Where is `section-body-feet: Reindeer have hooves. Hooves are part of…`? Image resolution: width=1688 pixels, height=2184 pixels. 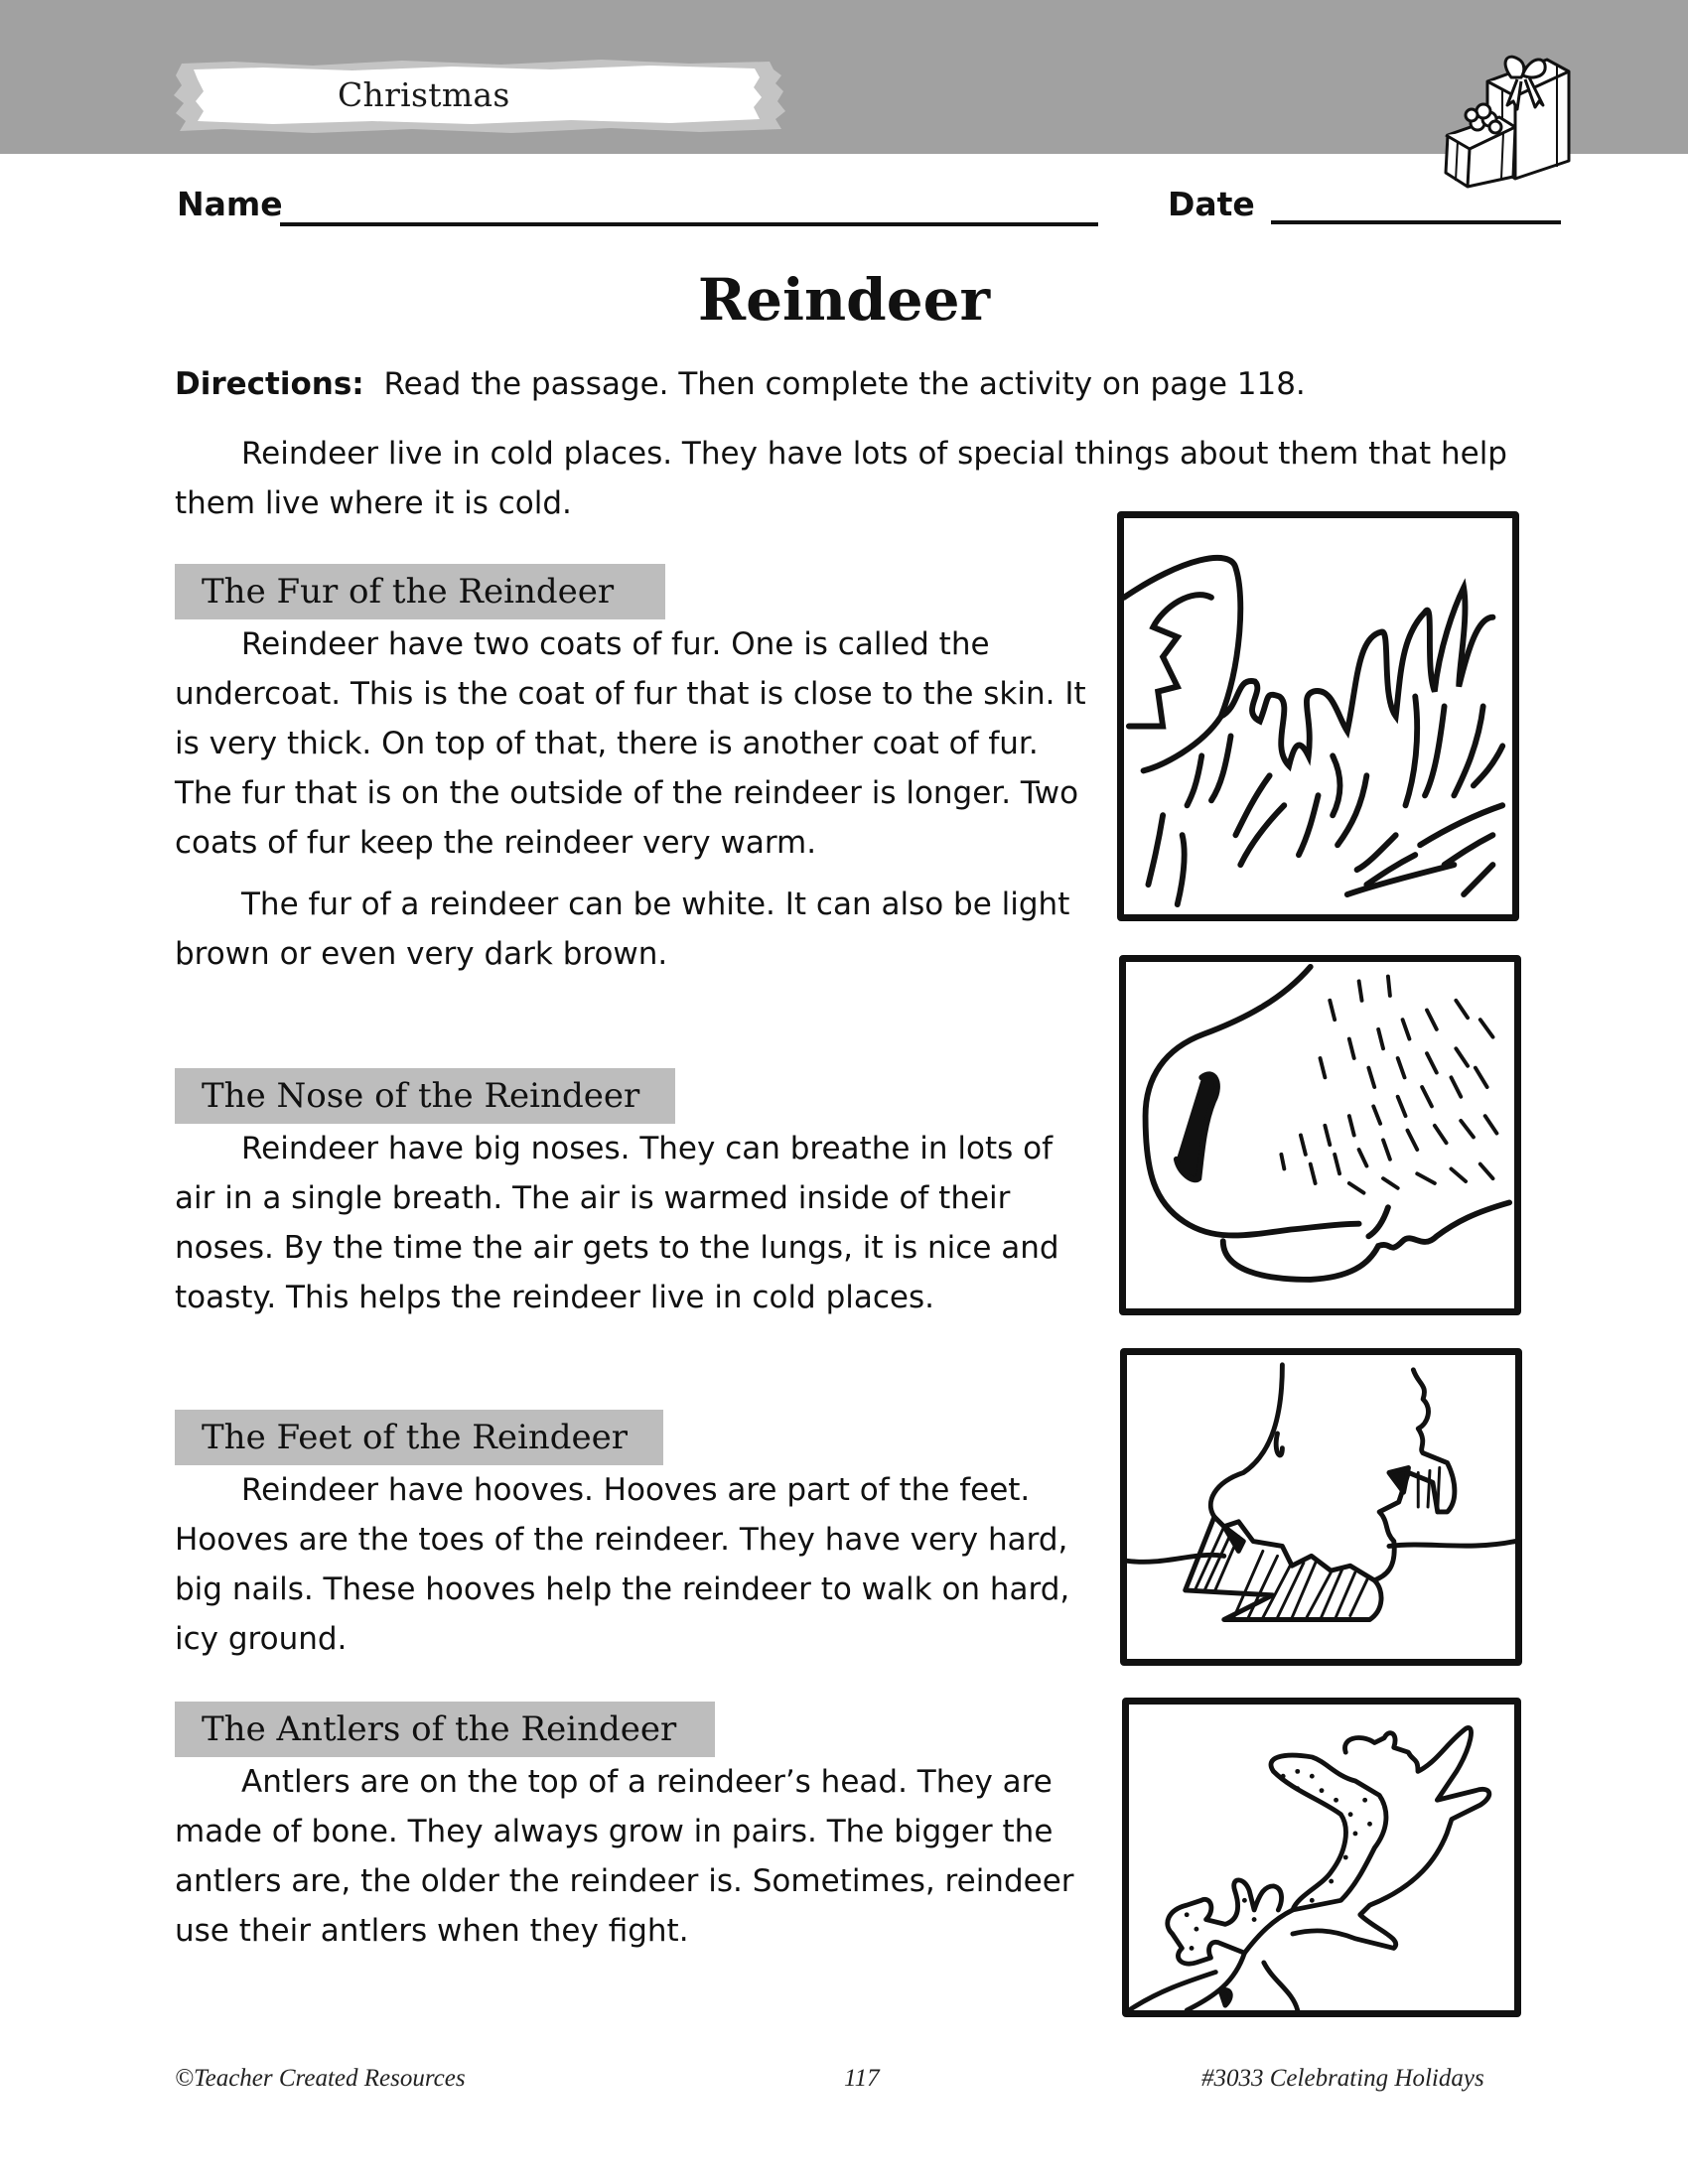
section-body-feet: Reindeer have hooves. Hooves are part of… is located at coordinates (636, 1564).